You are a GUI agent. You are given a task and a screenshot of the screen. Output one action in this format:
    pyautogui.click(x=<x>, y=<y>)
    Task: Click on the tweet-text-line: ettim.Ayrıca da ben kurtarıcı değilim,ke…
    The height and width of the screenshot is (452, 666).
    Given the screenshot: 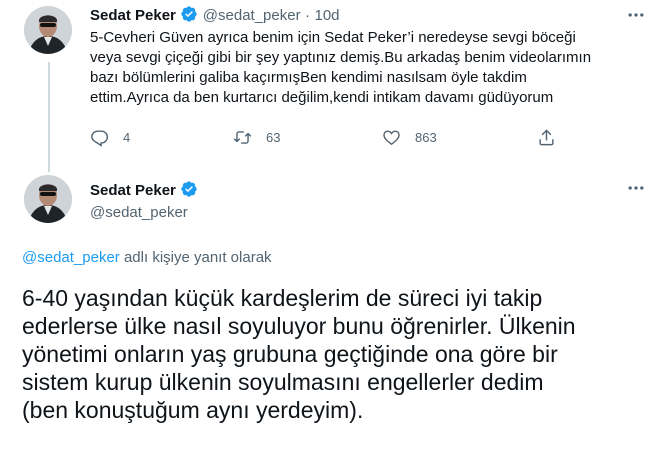 What is the action you would take?
    pyautogui.click(x=322, y=97)
    